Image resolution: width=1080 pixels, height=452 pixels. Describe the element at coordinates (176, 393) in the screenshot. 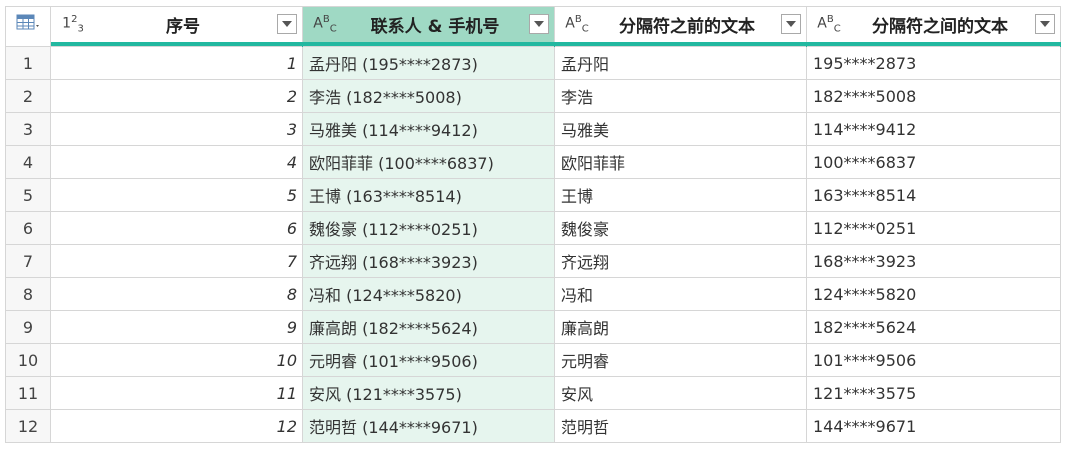

I see `cell-seq: 11` at that location.